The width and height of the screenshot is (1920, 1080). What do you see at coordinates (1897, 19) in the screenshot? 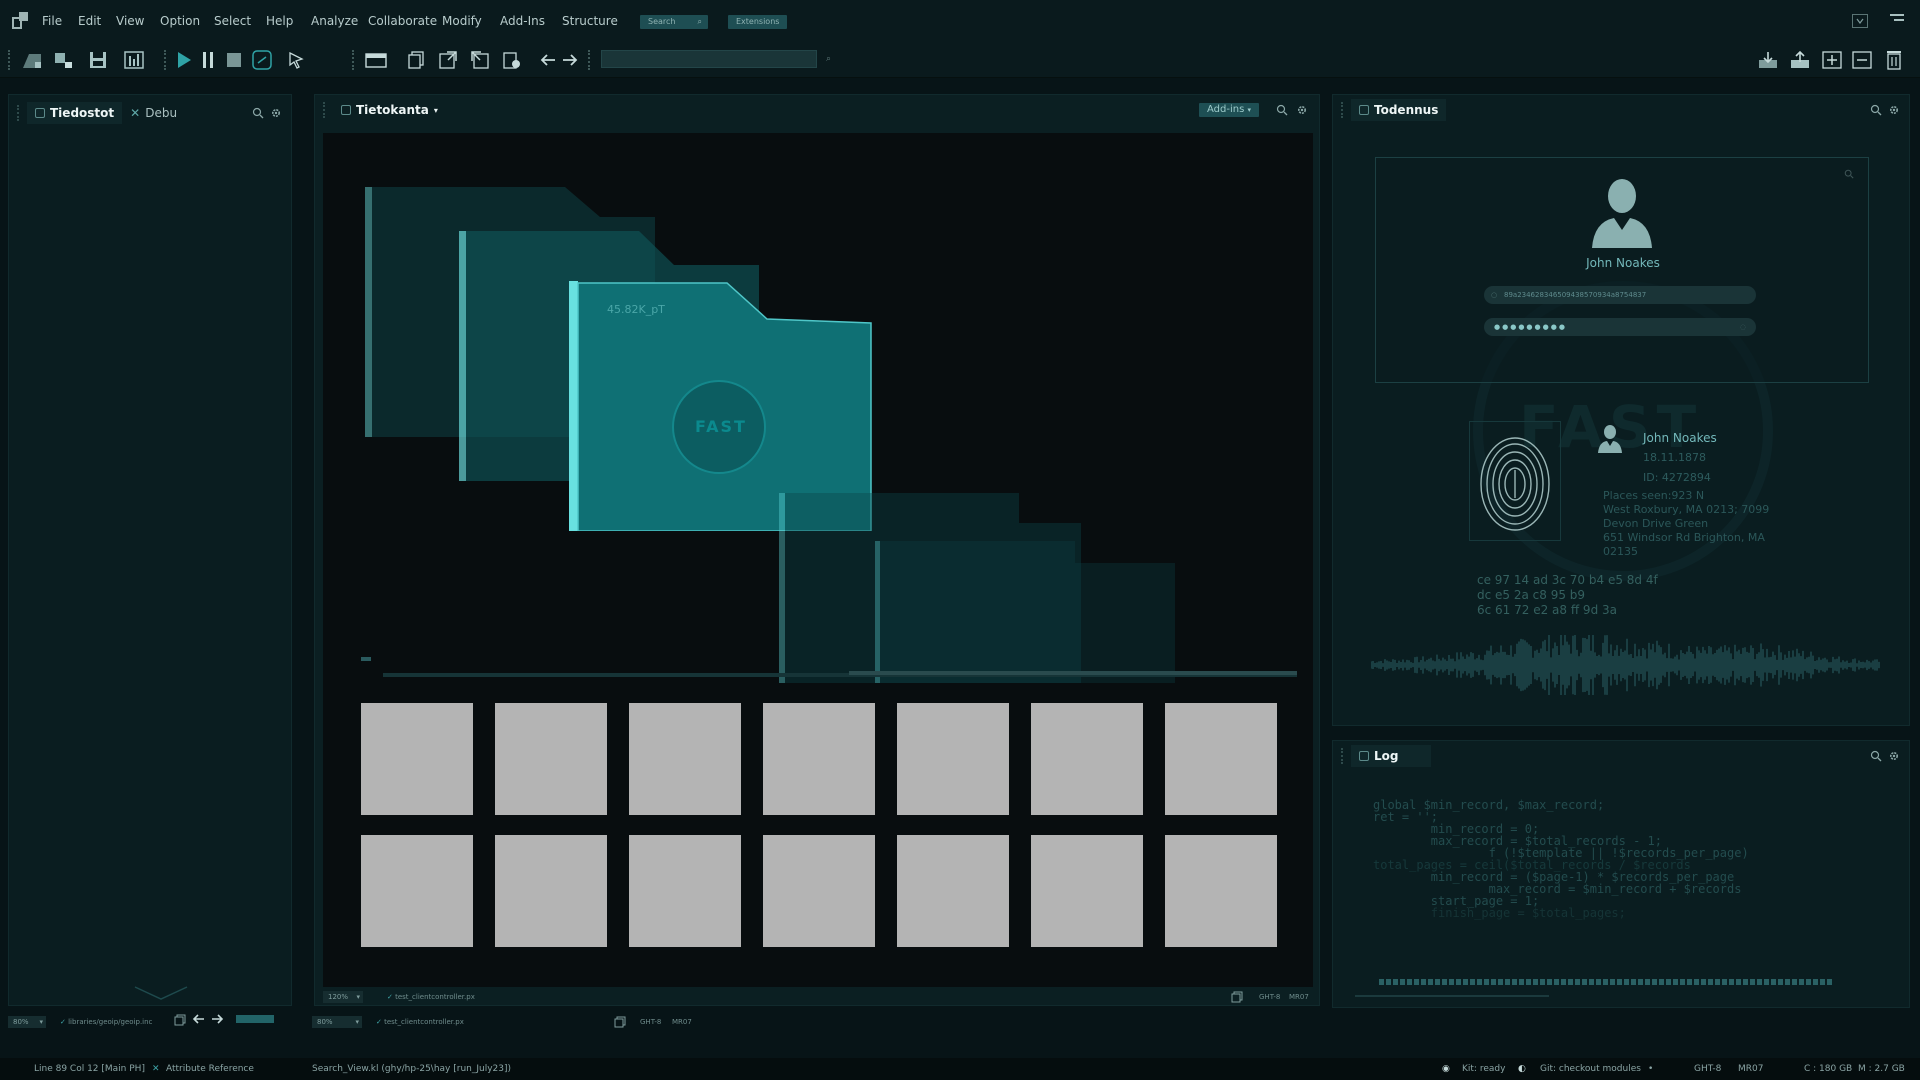
I see `window-menu-icon` at bounding box center [1897, 19].